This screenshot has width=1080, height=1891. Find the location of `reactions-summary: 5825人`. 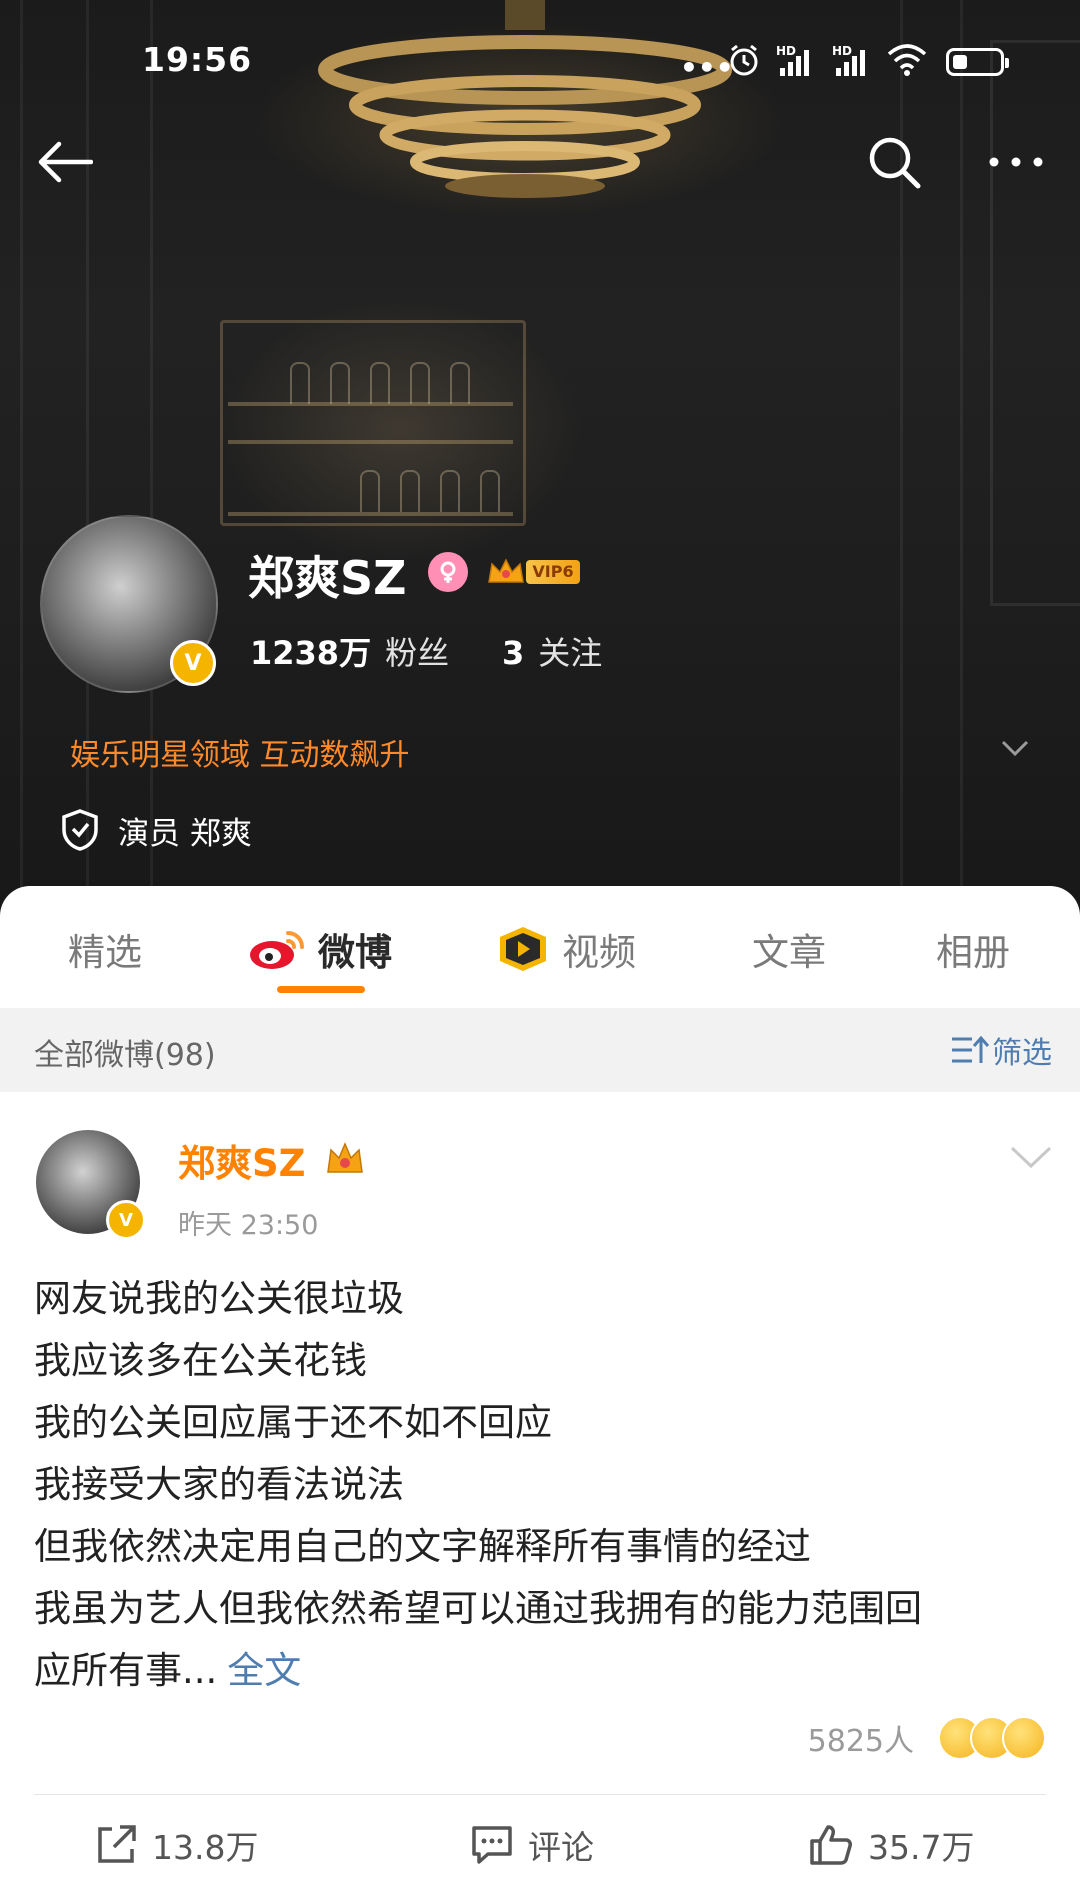

reactions-summary: 5825人 is located at coordinates (927, 1738).